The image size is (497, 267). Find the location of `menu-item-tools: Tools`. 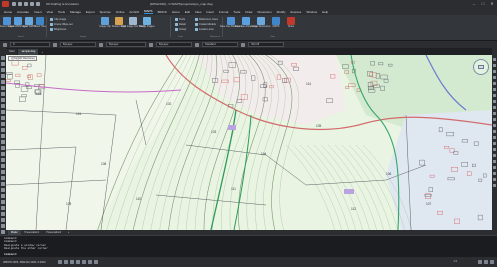

menu-item-tools: Tools is located at coordinates (61, 12).